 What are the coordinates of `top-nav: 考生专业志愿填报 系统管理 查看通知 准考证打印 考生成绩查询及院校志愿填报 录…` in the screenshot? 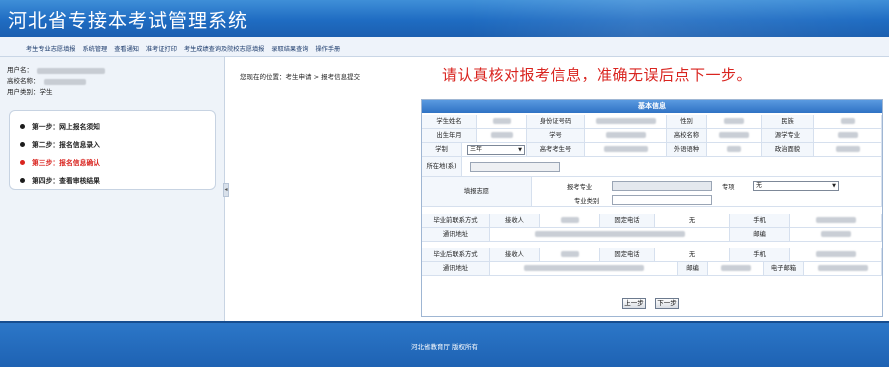 It's located at (444, 47).